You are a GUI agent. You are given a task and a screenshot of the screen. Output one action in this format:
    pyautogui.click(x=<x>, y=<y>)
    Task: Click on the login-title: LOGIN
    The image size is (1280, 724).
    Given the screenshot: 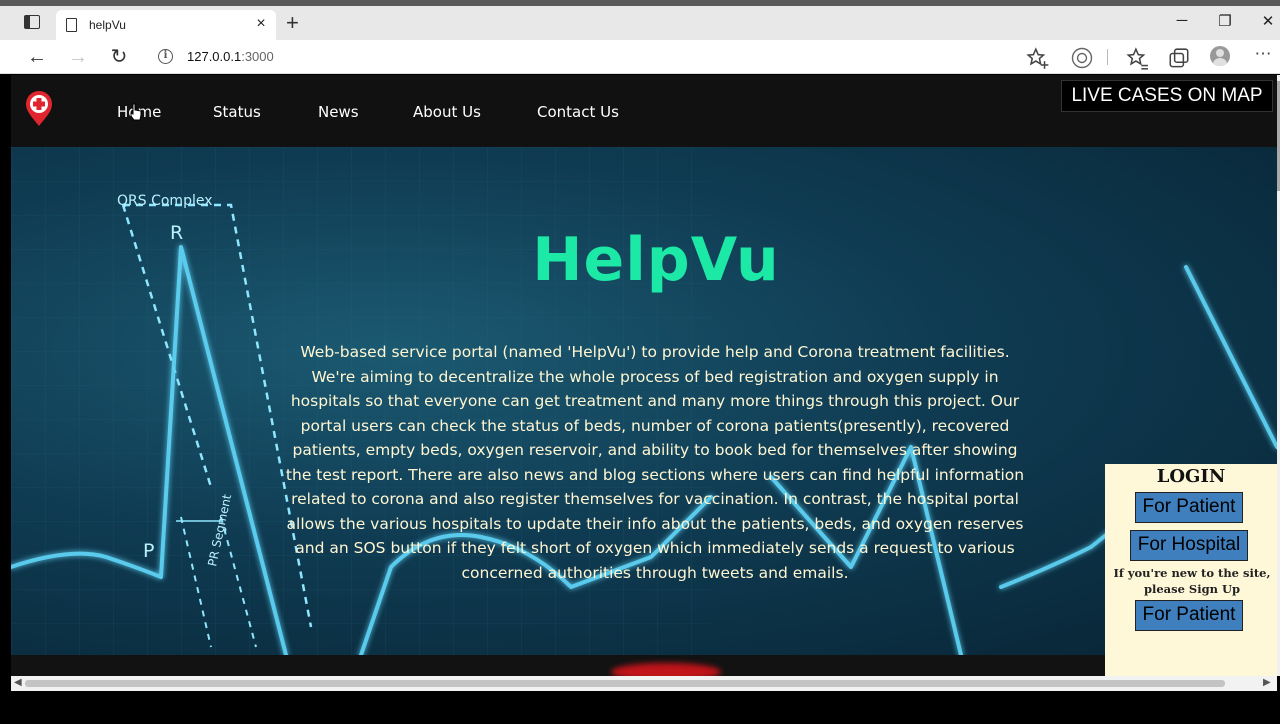 What is the action you would take?
    pyautogui.click(x=1191, y=476)
    